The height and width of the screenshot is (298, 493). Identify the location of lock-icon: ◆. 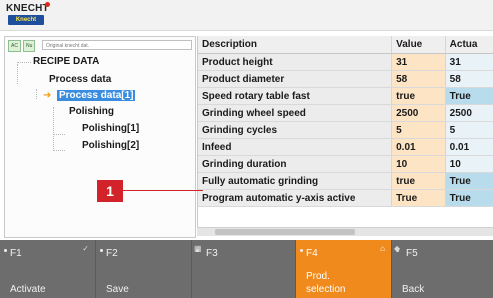
(397, 248).